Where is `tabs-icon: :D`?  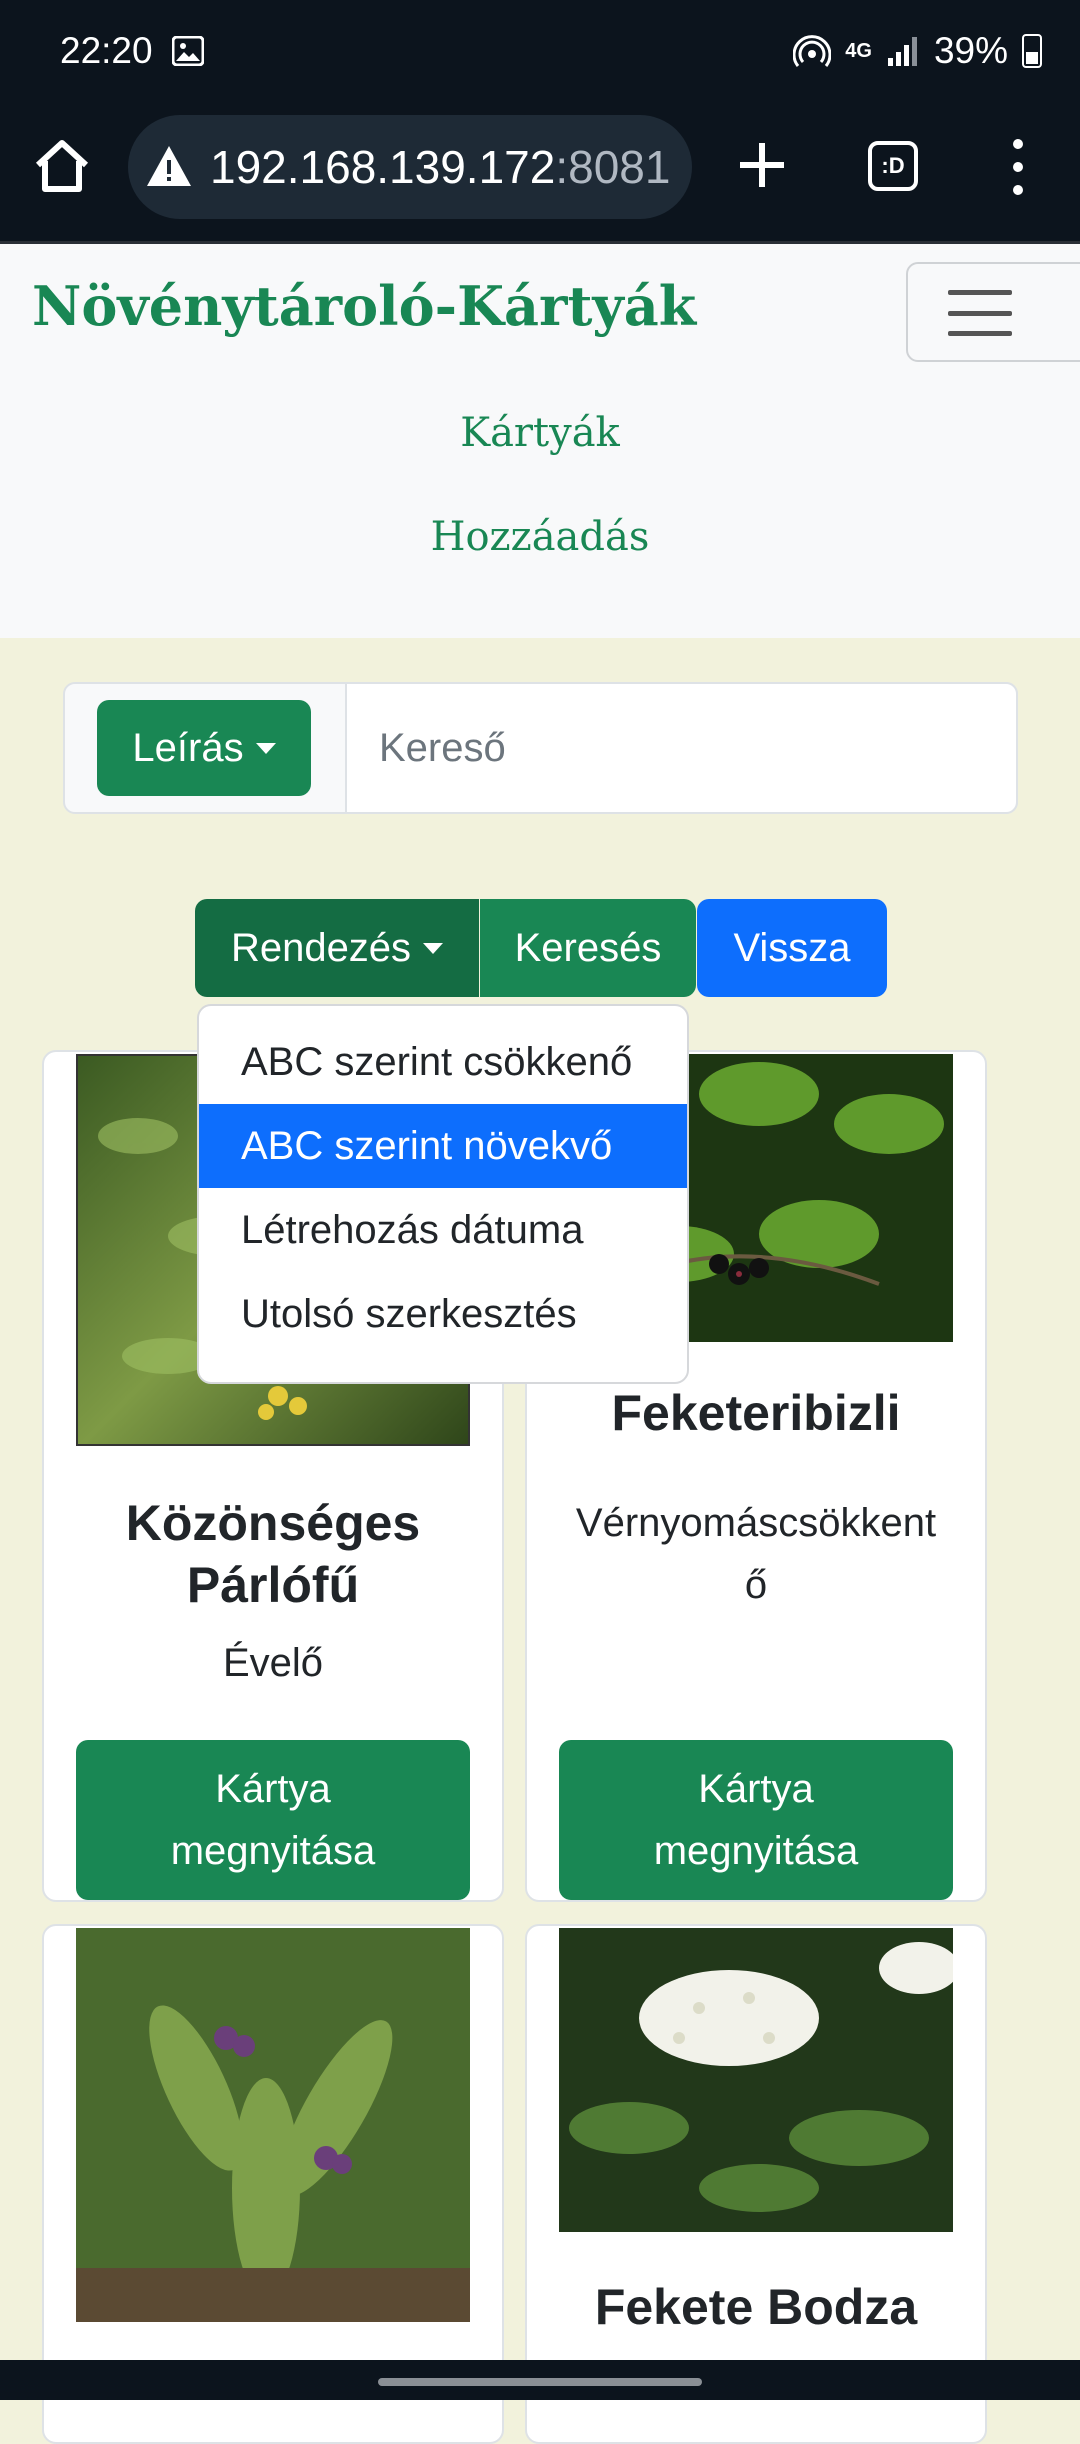 tabs-icon: :D is located at coordinates (893, 166).